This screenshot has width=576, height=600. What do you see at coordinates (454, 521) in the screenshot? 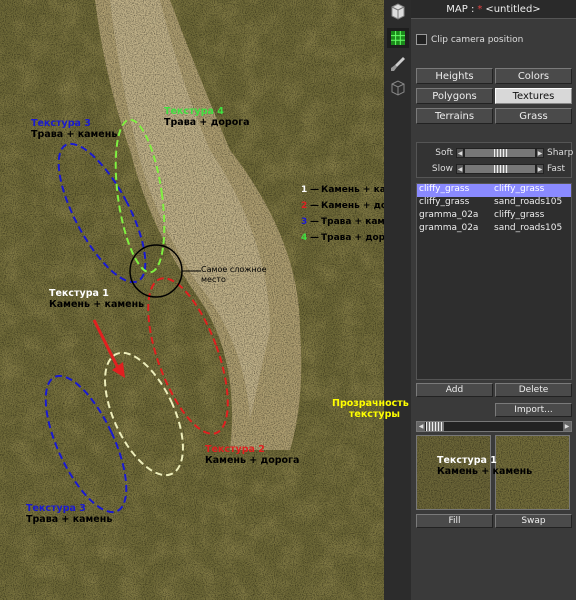
I see `fill-button: Fill` at bounding box center [454, 521].